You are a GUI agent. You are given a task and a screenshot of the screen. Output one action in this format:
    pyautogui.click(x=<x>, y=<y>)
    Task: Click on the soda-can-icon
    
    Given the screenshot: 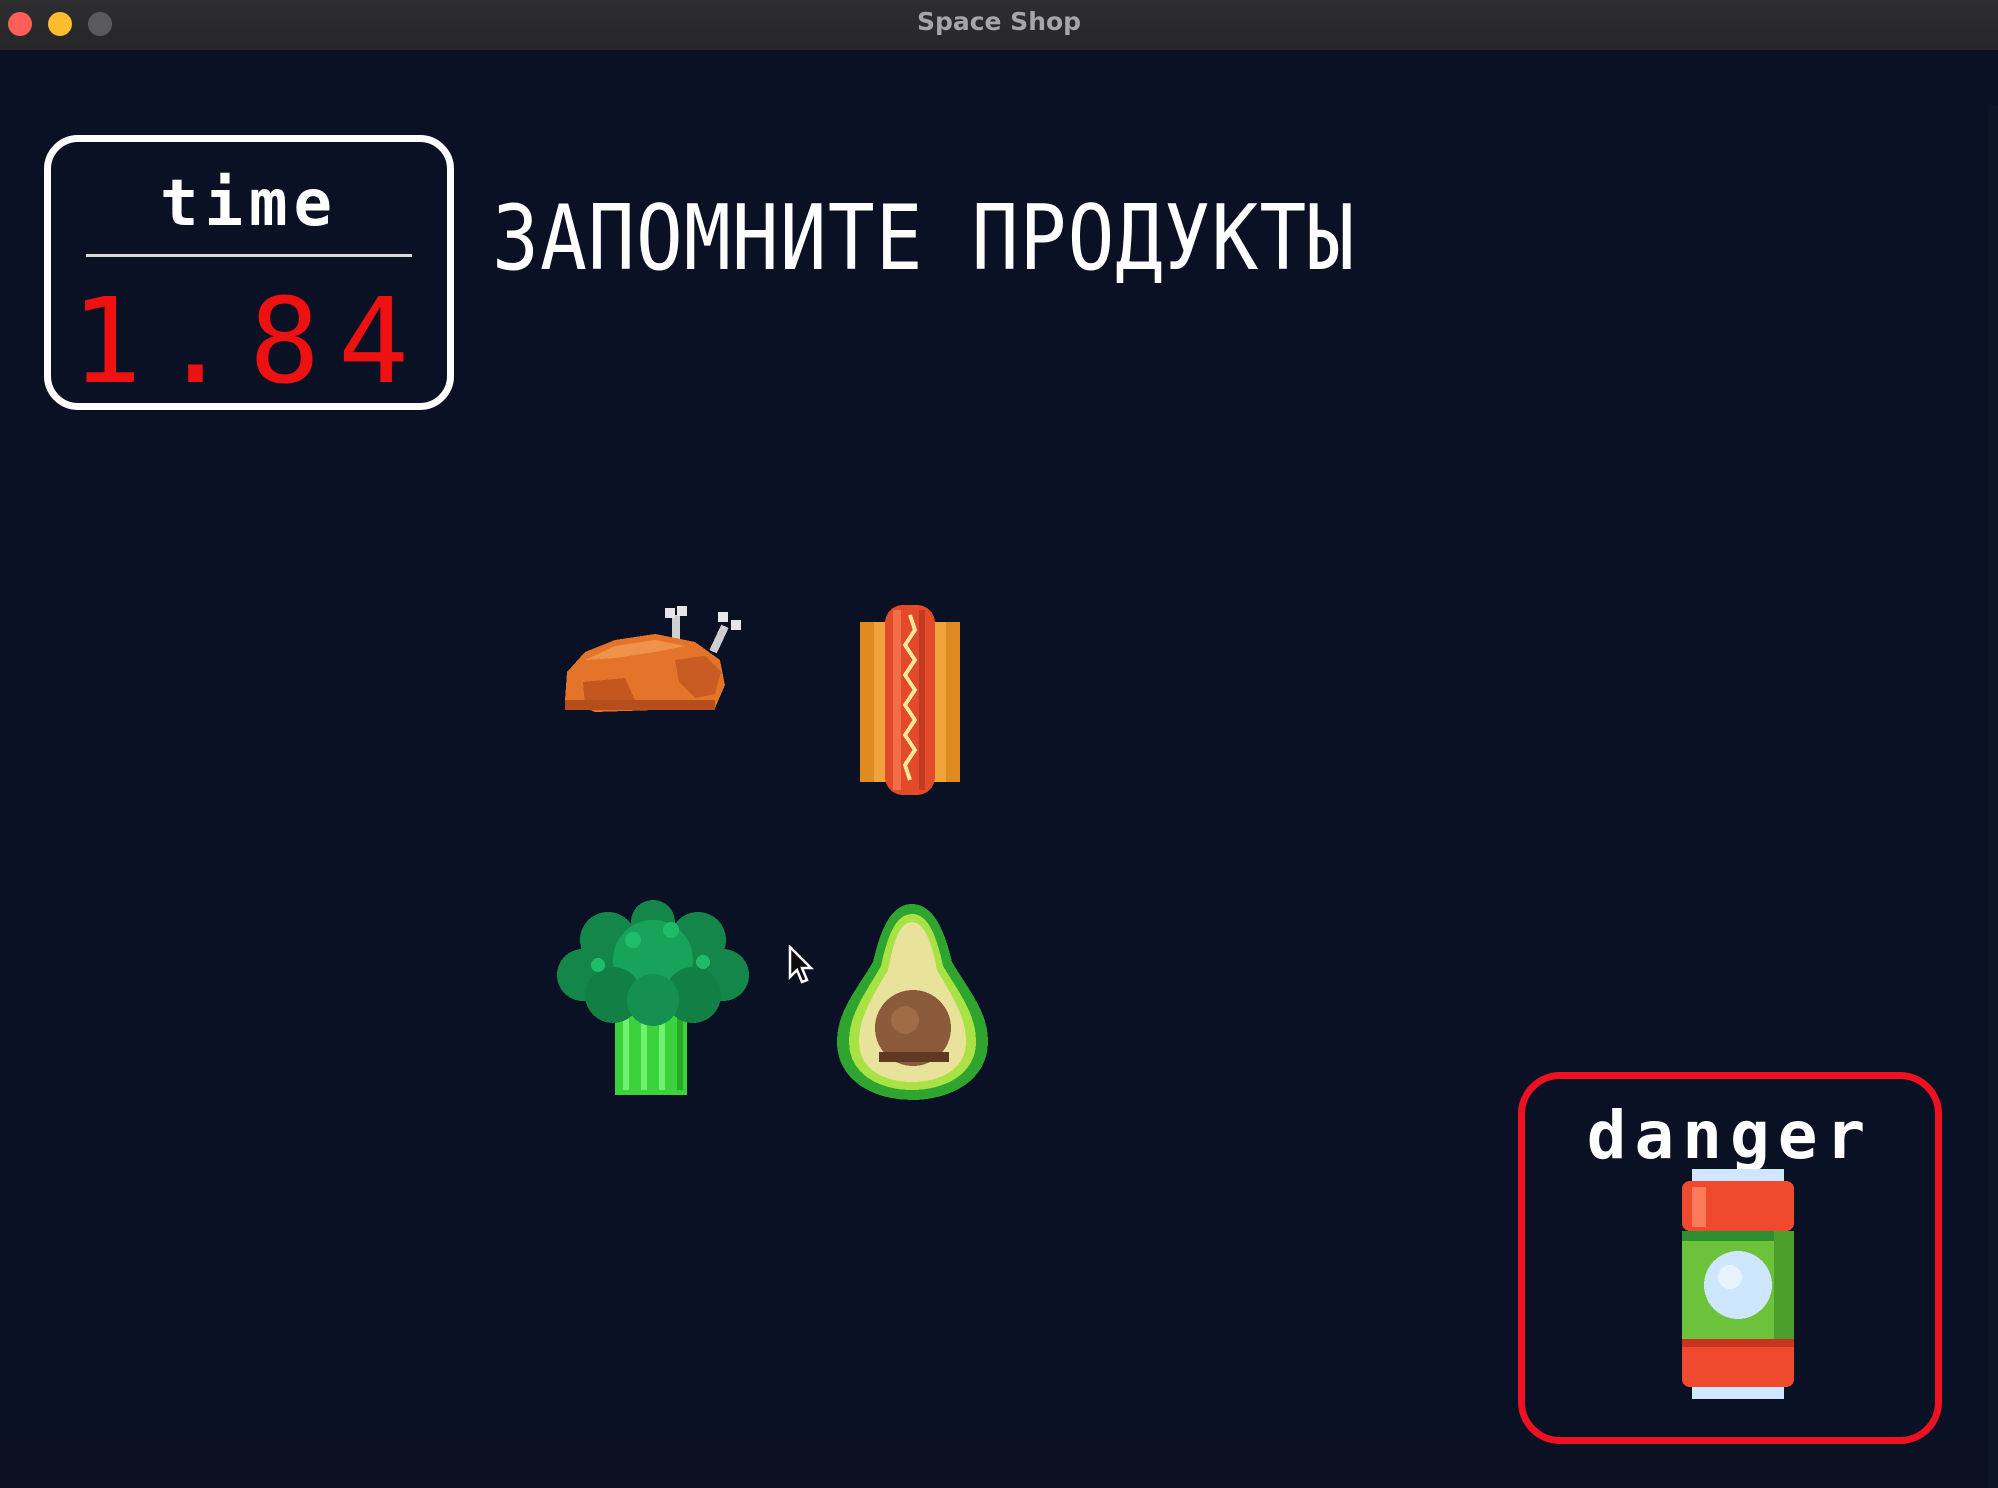 What is the action you would take?
    pyautogui.click(x=1738, y=1284)
    